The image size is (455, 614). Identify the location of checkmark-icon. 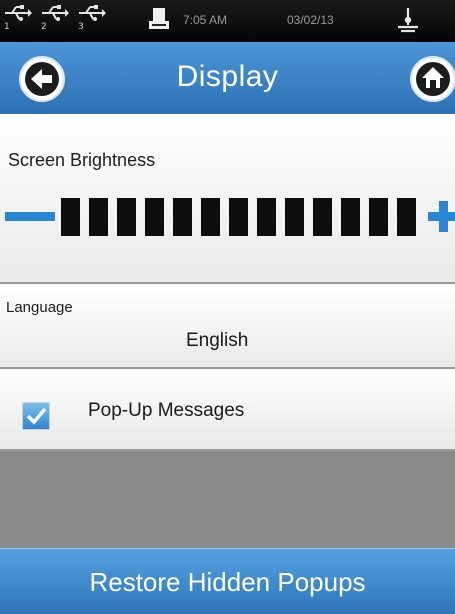
(36, 416).